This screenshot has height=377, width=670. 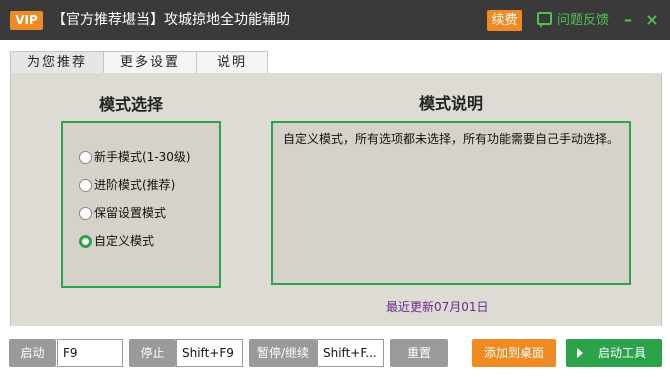 I want to click on reset-button: 重置, so click(x=419, y=353).